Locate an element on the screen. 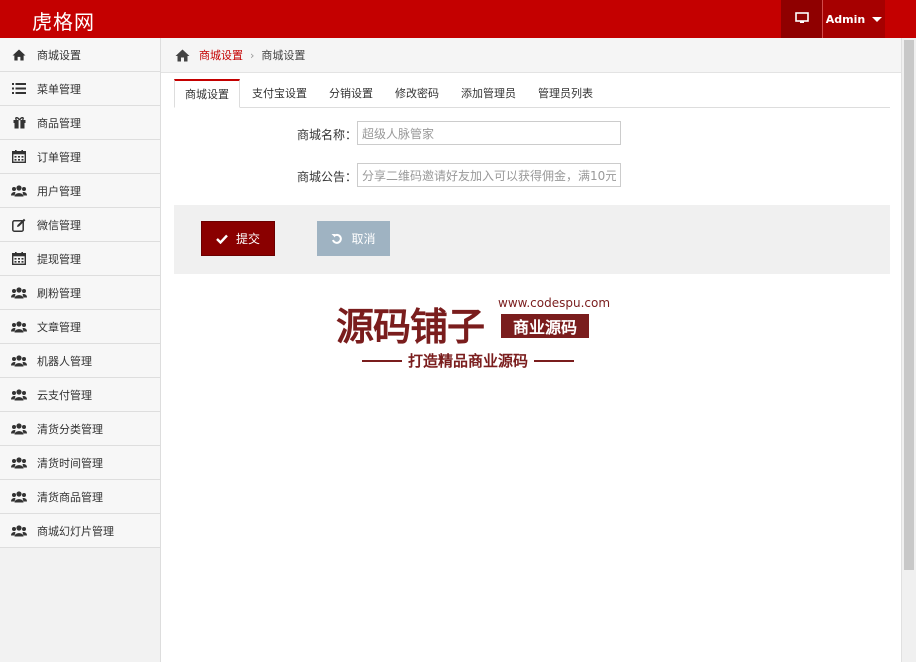  sidebar-item: 文章管理 is located at coordinates (80, 327).